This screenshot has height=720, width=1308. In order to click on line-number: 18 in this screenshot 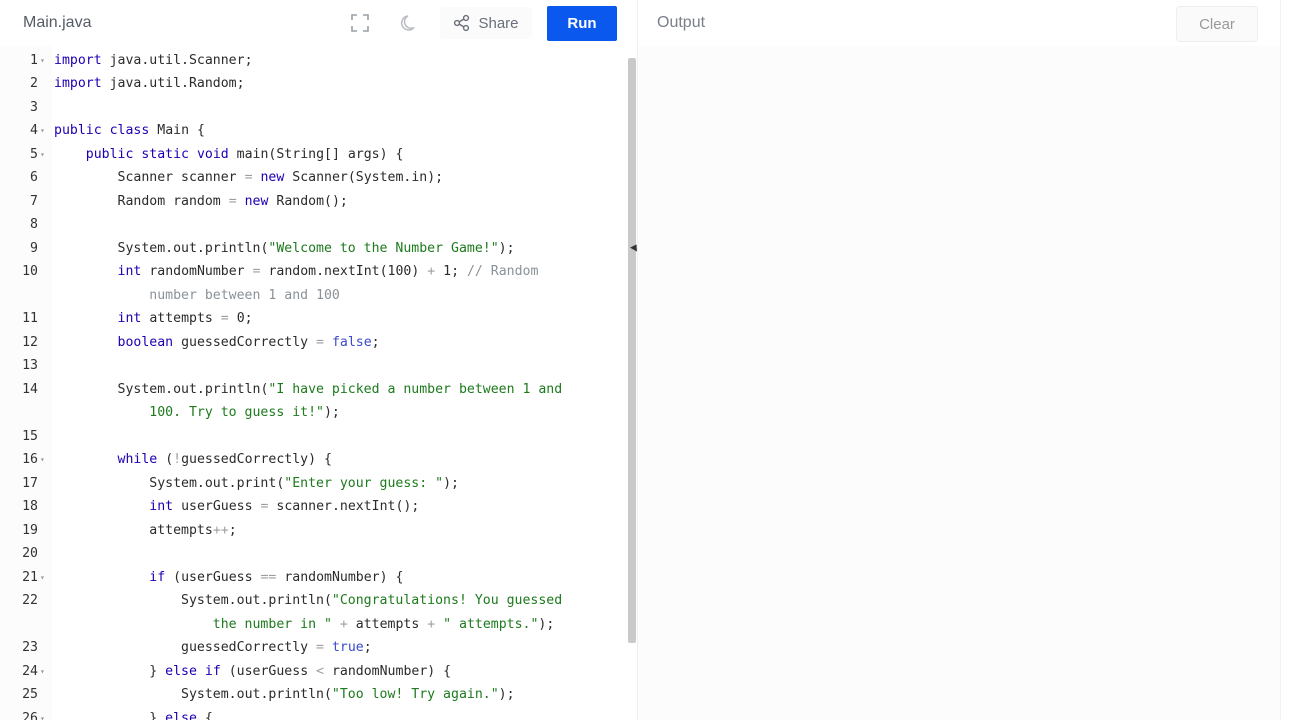, I will do `click(30, 506)`.